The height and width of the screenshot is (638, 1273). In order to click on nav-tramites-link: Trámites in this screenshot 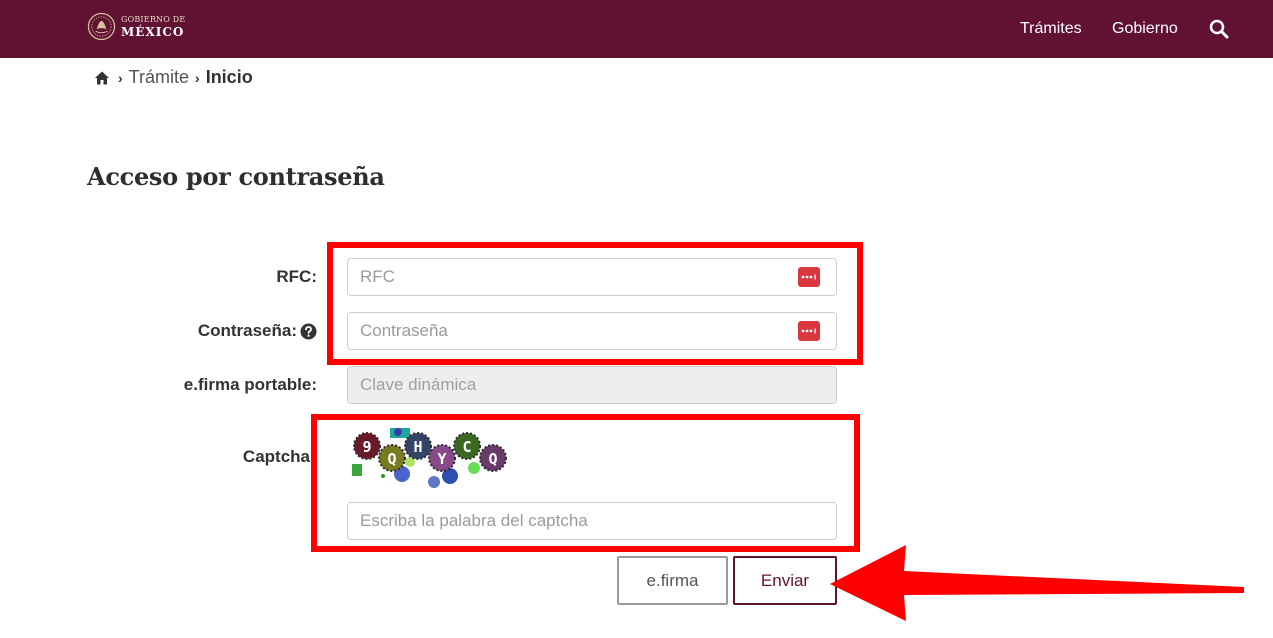, I will do `click(1051, 29)`.